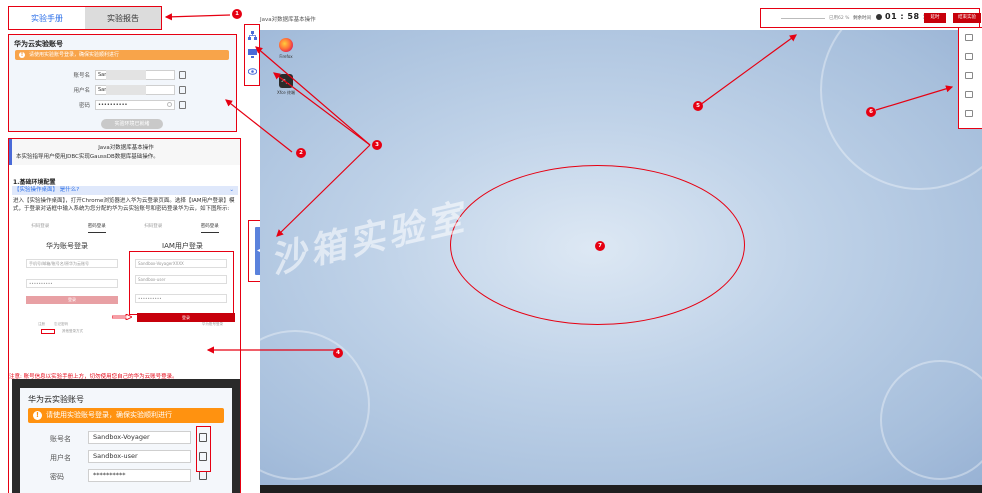  Describe the element at coordinates (969, 113) in the screenshot. I see `settings-icon` at that location.